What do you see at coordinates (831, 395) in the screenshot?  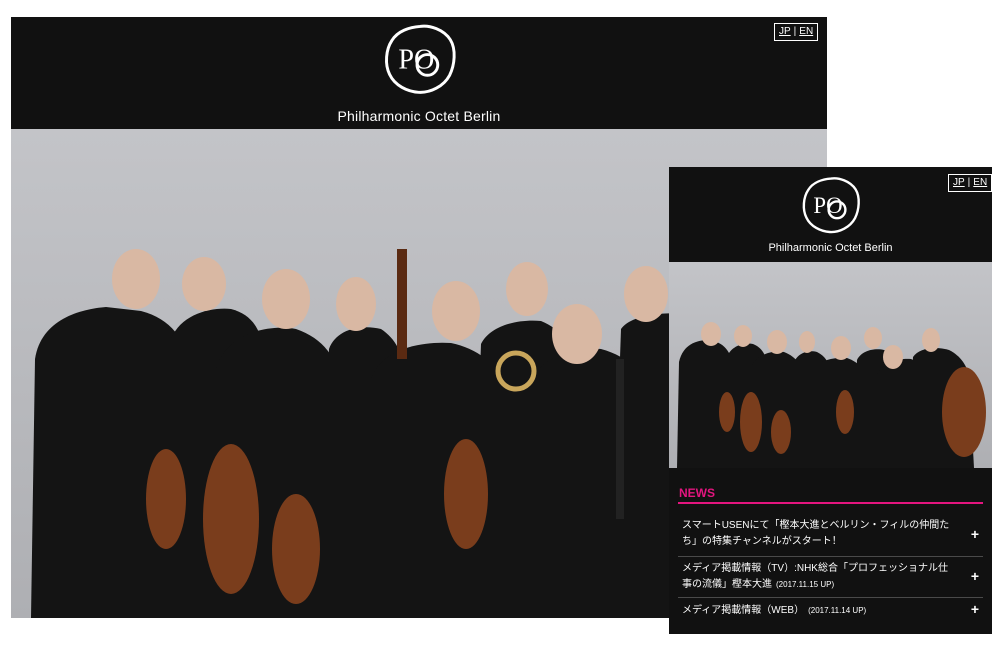 I see `mobile-group-photo-image` at bounding box center [831, 395].